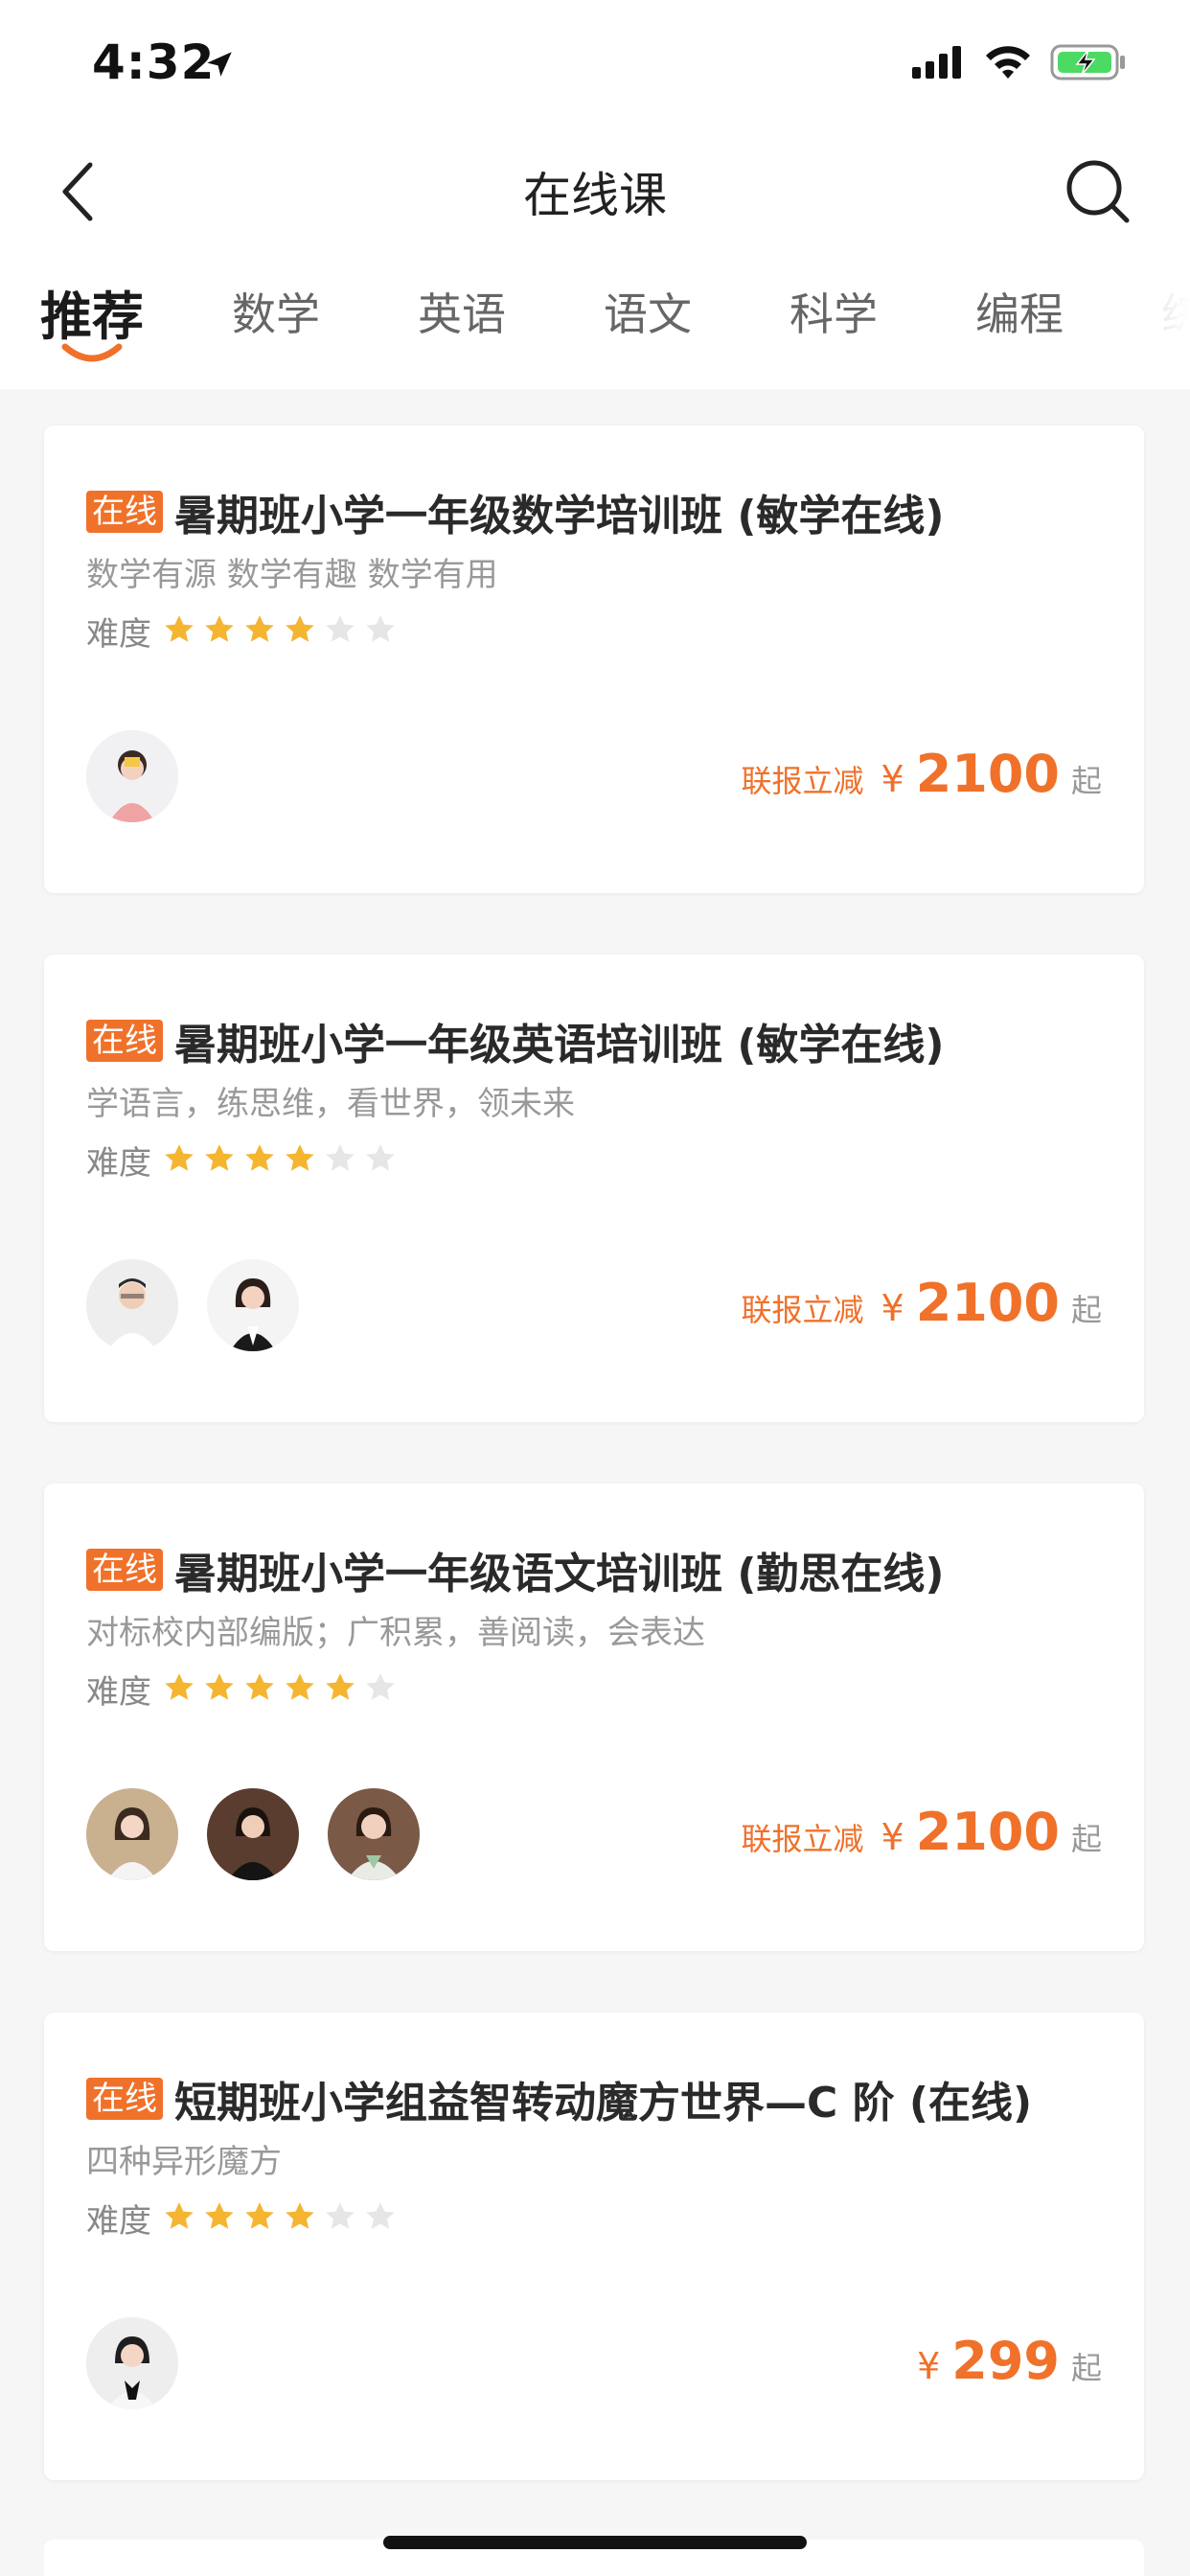  What do you see at coordinates (559, 1574) in the screenshot?
I see `course-title: 暑期班小学一年级语文培训班 (勤思在线)` at bounding box center [559, 1574].